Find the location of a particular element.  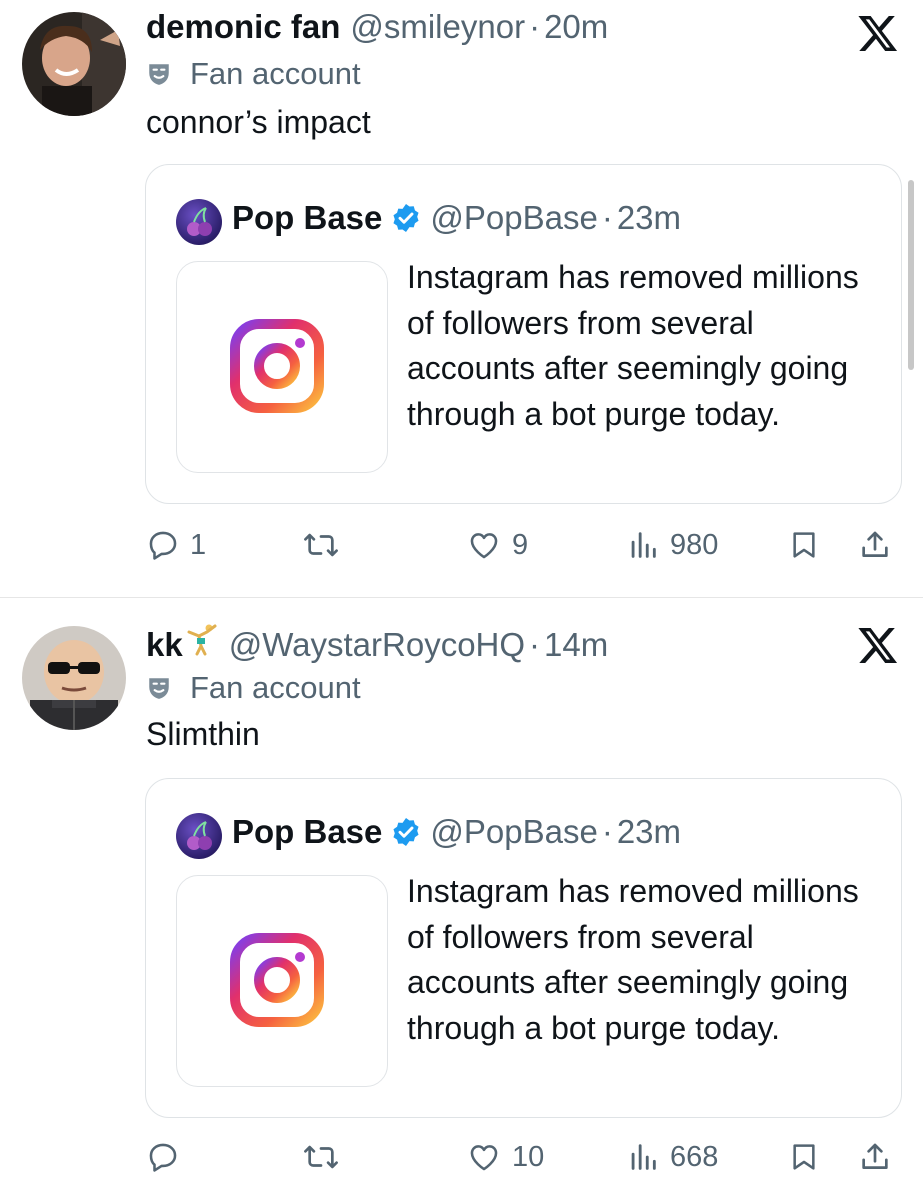

tweet-text: connor’s impact is located at coordinates (258, 122).